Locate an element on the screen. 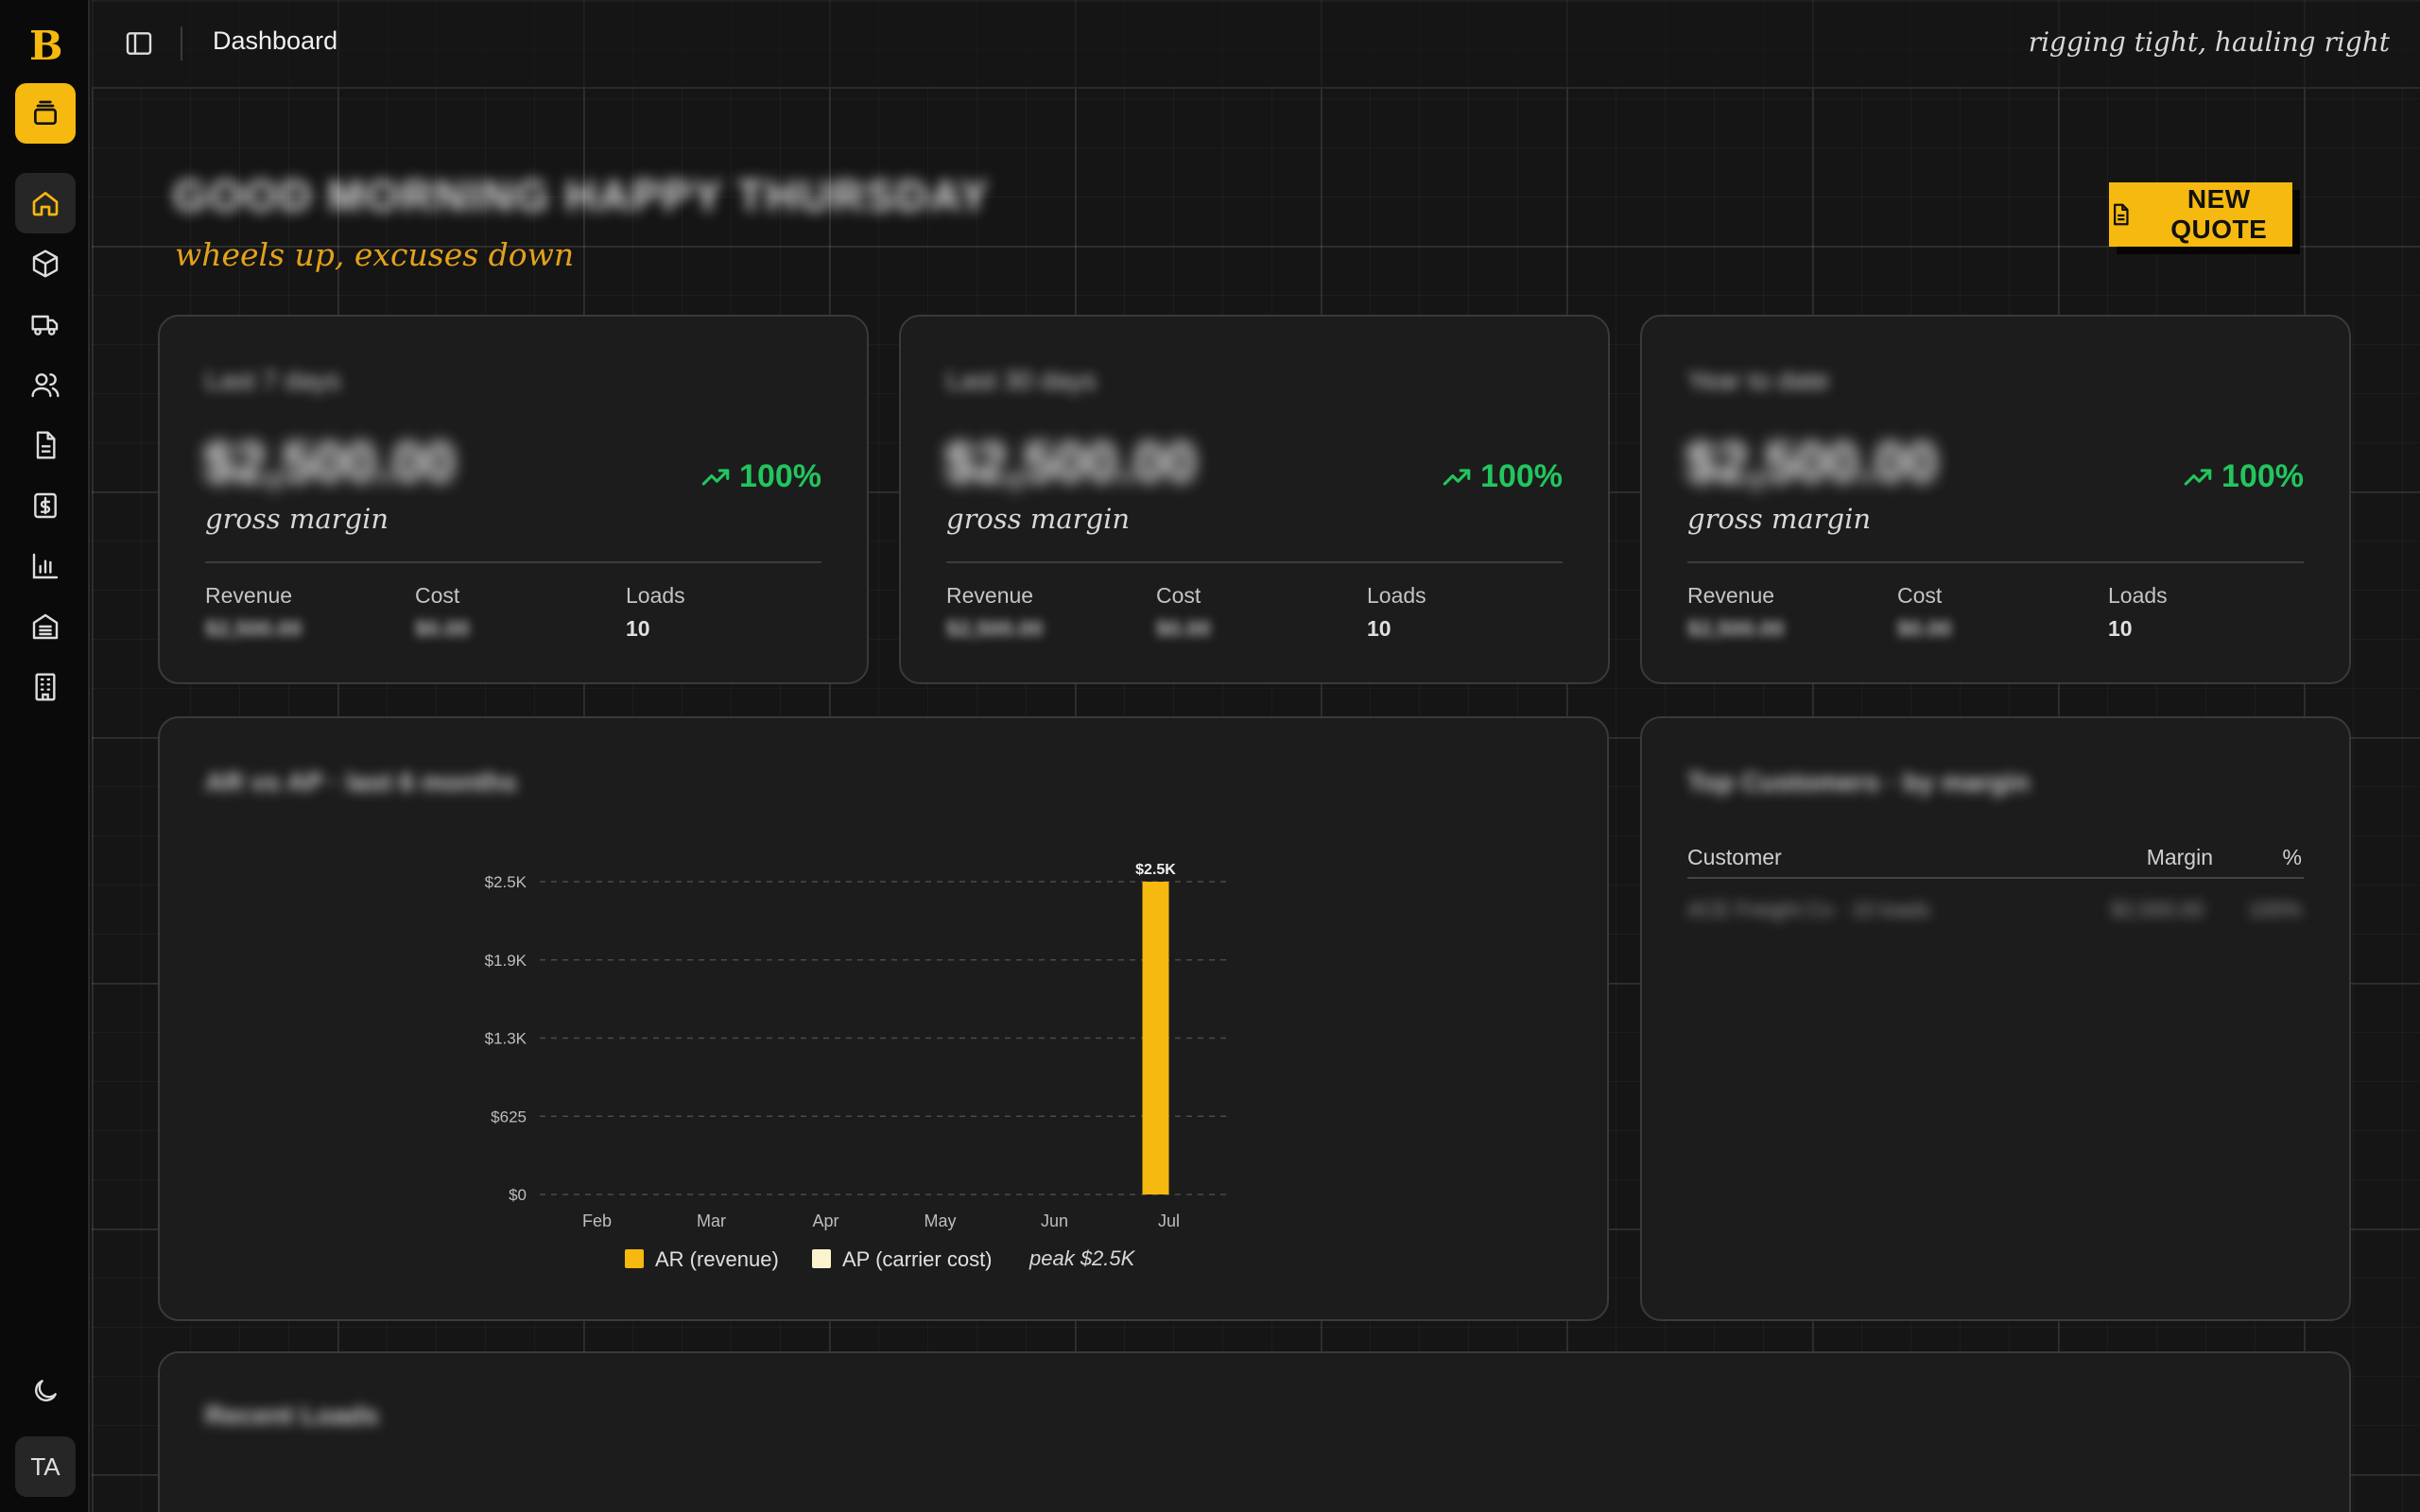 Image resolution: width=2420 pixels, height=1512 pixels. kpi-label: Last 30 days is located at coordinates (1021, 380).